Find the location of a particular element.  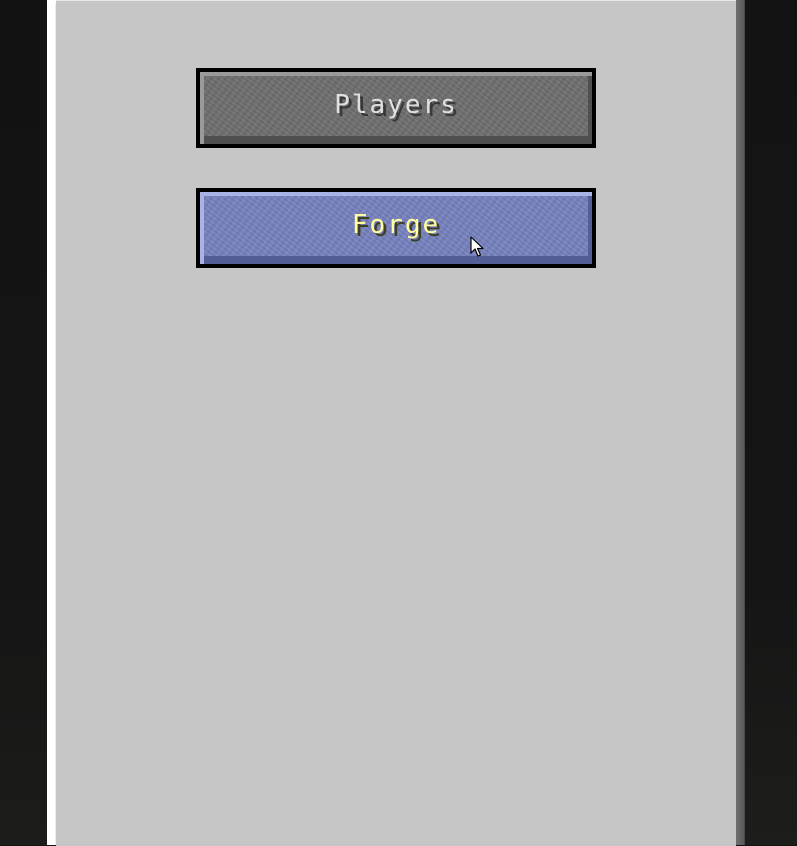

panel-border-right is located at coordinates (740, 422).